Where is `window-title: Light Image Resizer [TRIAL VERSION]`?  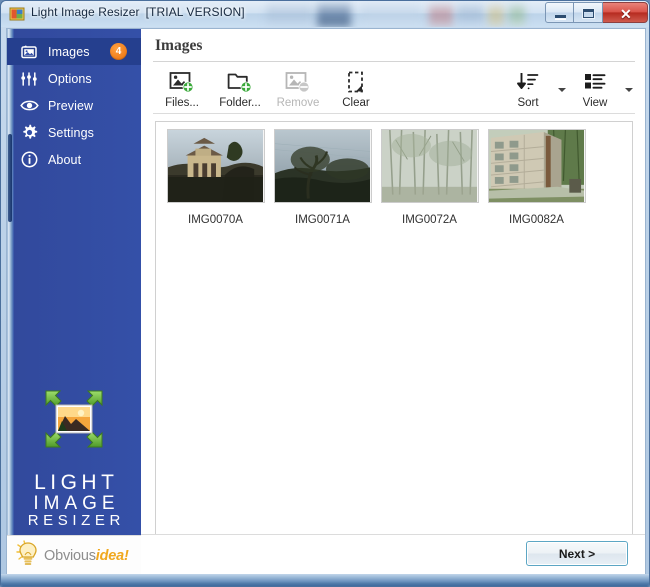
window-title: Light Image Resizer [TRIAL VERSION] is located at coordinates (138, 12).